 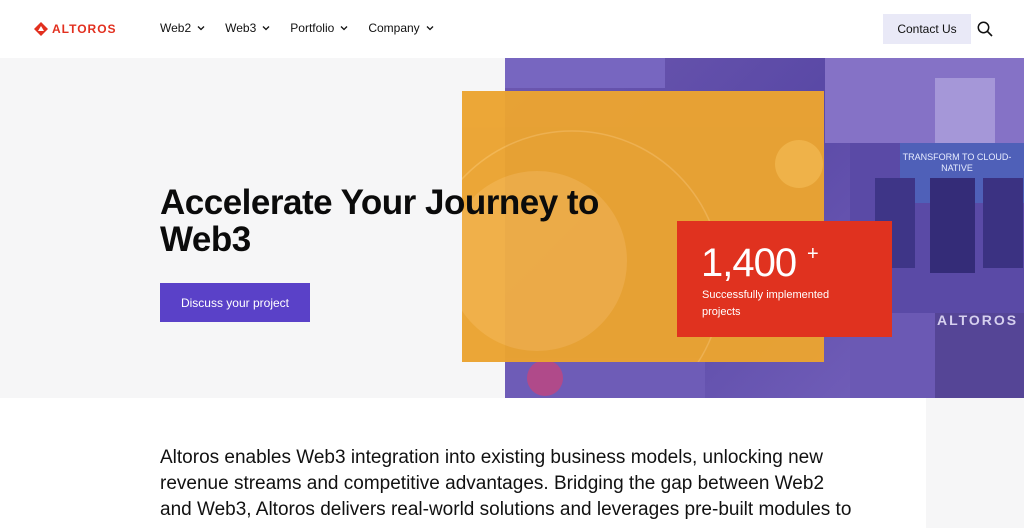 What do you see at coordinates (749, 263) in the screenshot?
I see `stat-number: 1,400` at bounding box center [749, 263].